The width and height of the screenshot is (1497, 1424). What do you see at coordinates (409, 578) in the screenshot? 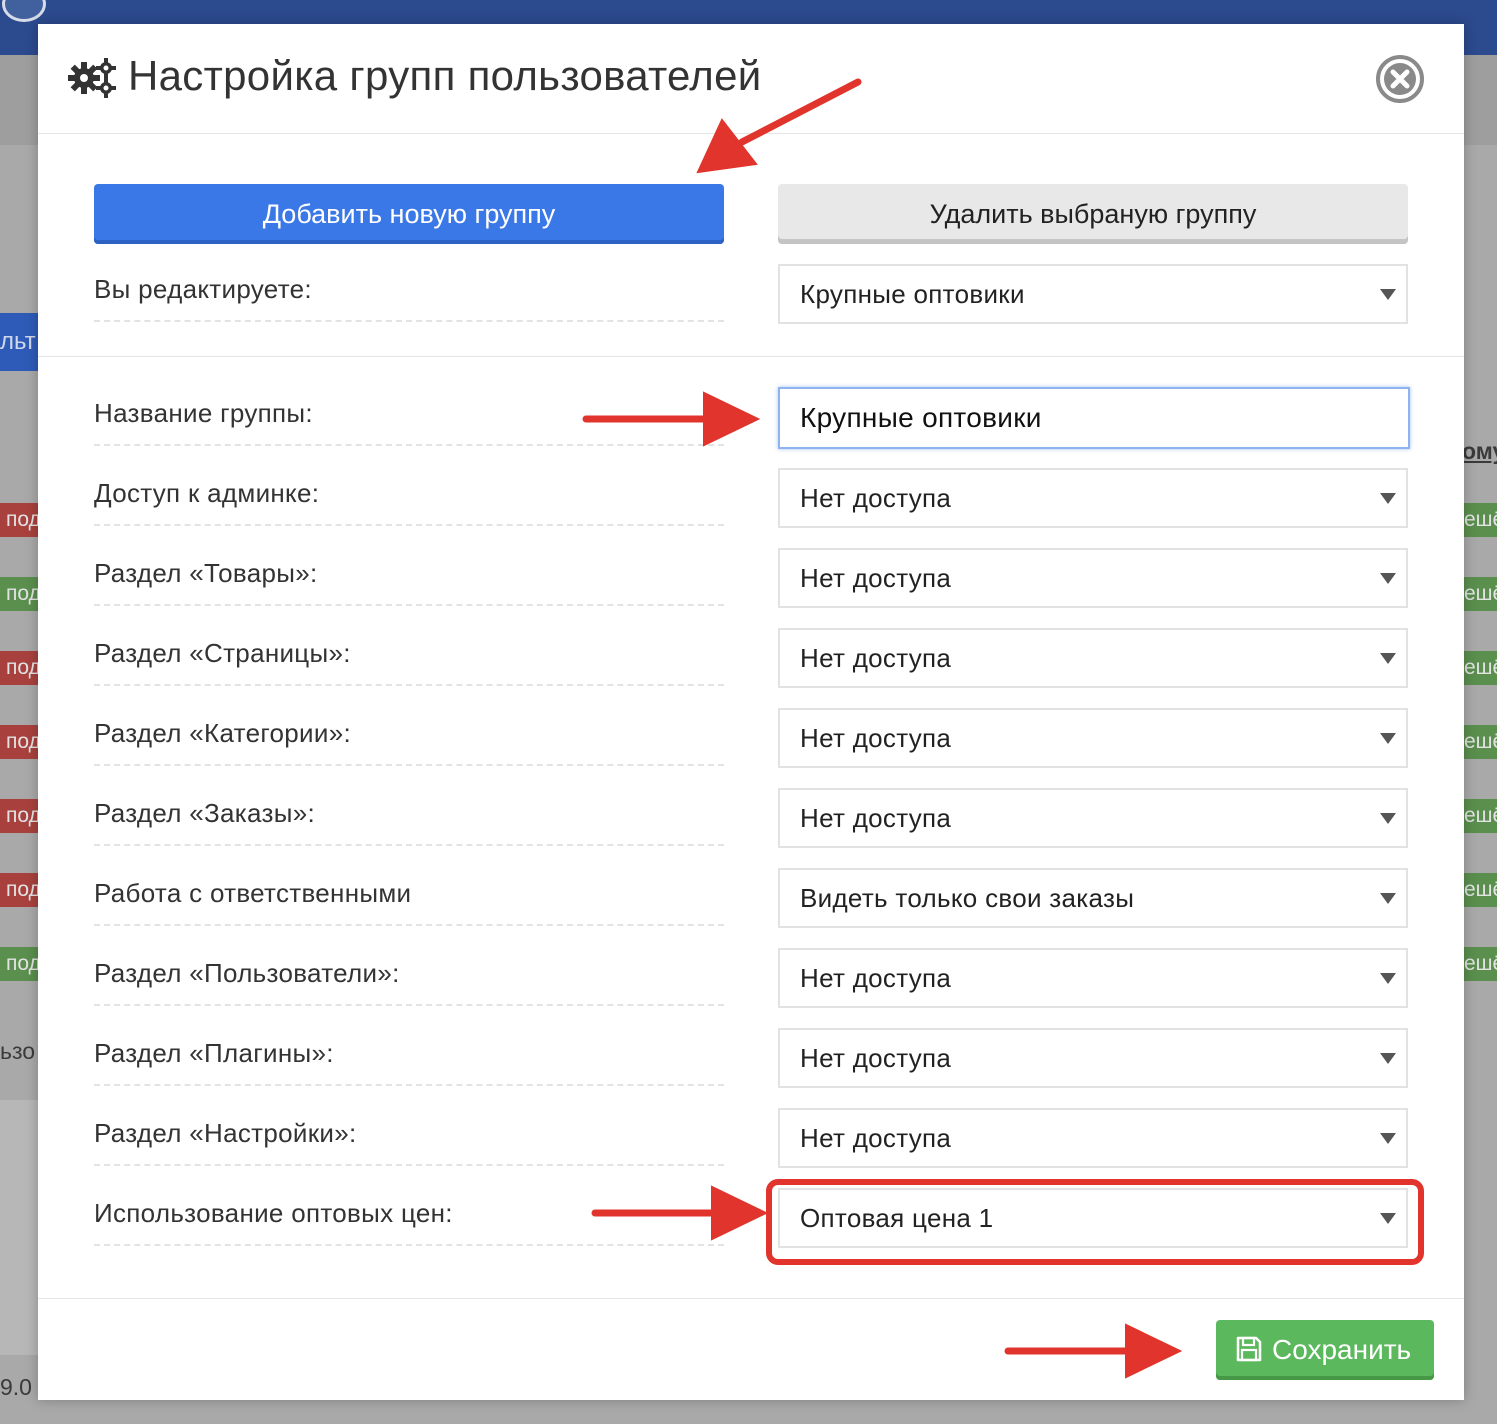
I see `products-section-label: Раздел «Товары»:` at bounding box center [409, 578].